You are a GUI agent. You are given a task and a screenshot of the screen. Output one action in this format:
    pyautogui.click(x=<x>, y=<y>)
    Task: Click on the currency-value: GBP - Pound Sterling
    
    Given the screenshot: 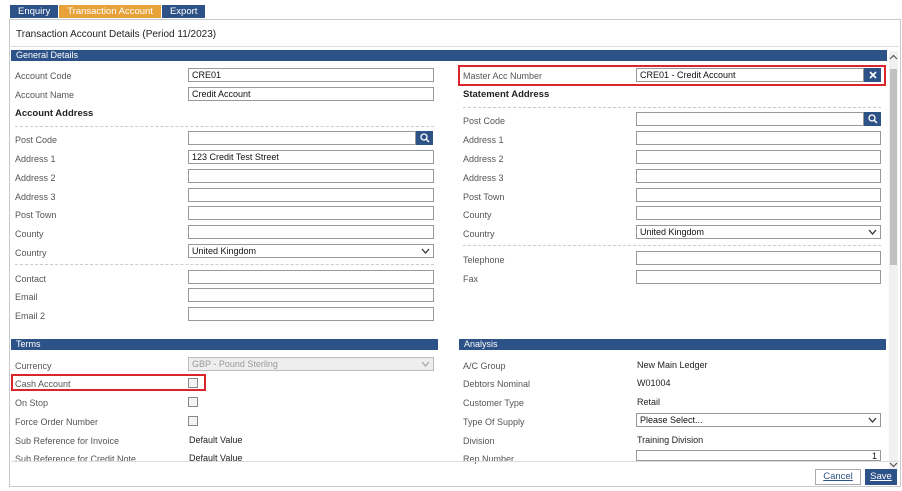 What is the action you would take?
    pyautogui.click(x=235, y=364)
    